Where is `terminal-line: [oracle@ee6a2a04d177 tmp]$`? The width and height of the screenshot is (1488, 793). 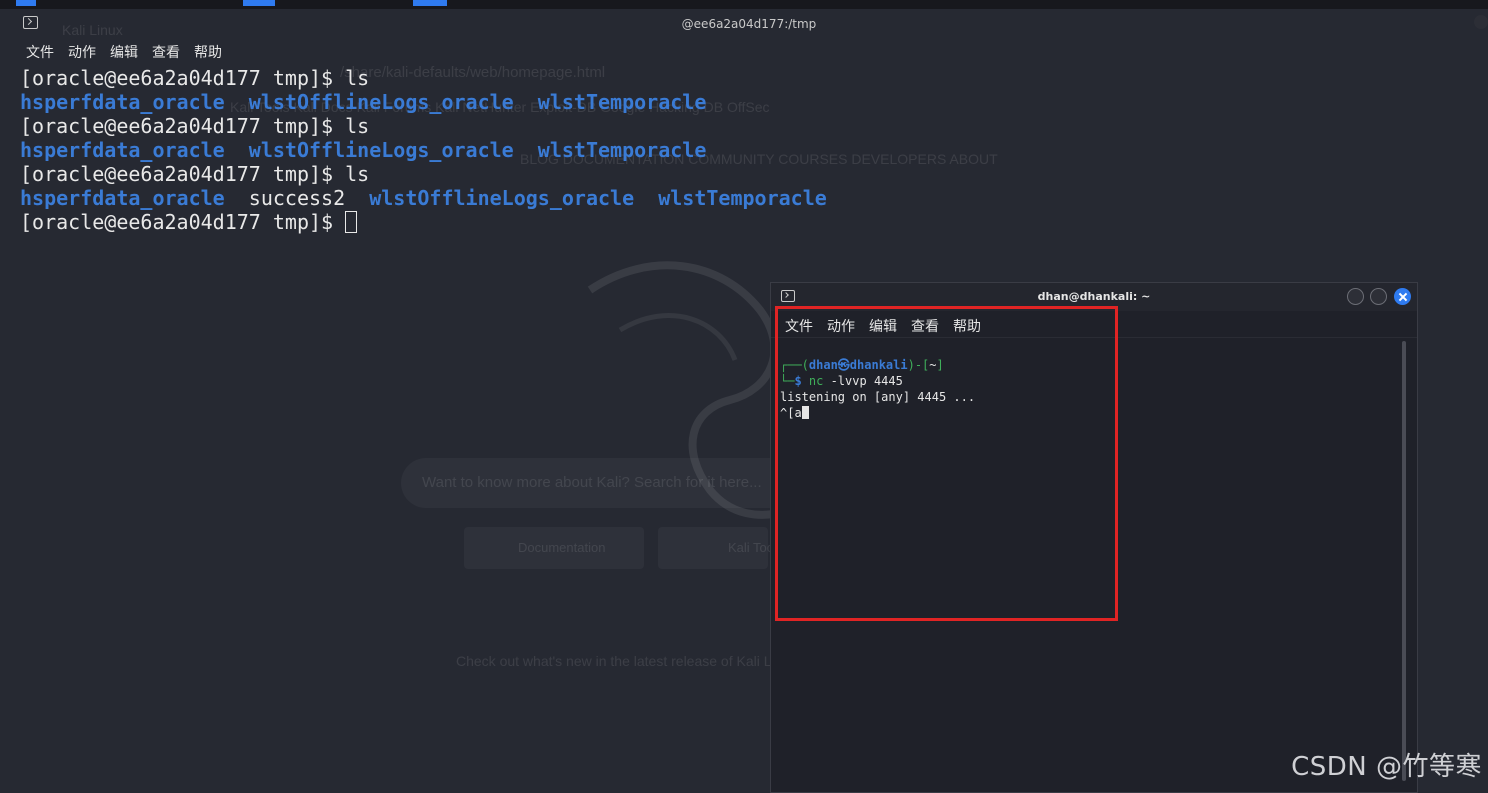 terminal-line: [oracle@ee6a2a04d177 tmp]$ is located at coordinates (423, 222).